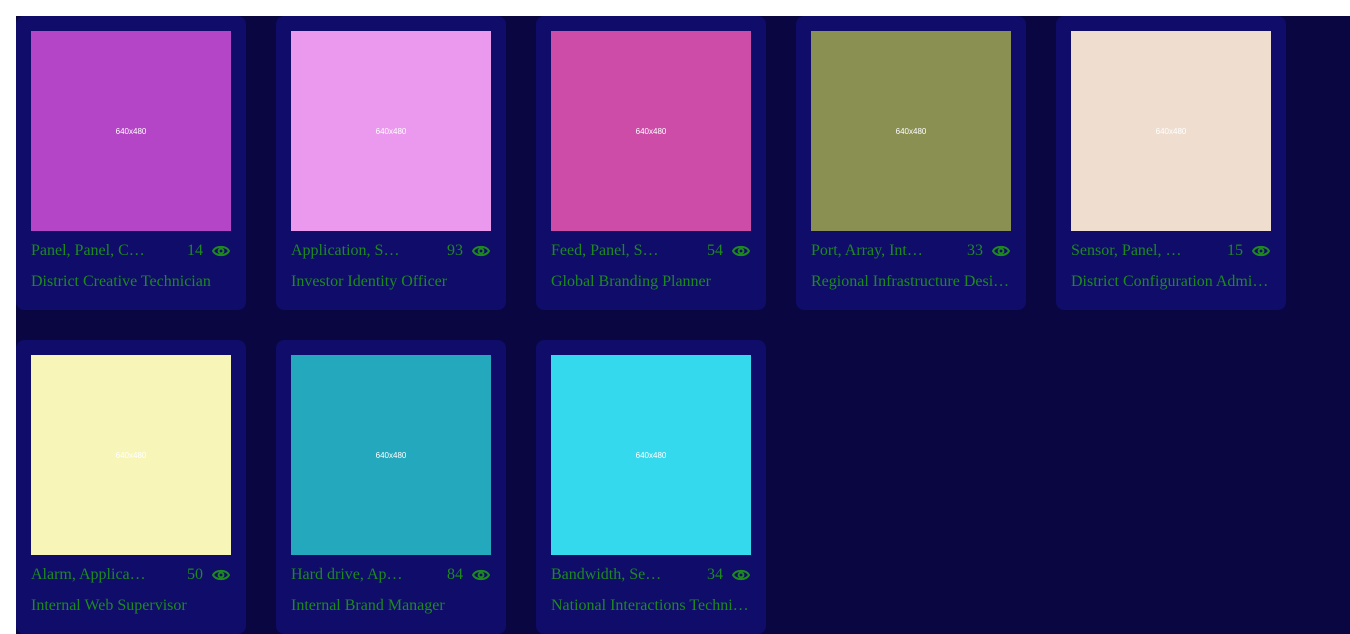 The height and width of the screenshot is (634, 1350). Describe the element at coordinates (131, 282) in the screenshot. I see `card-title: District Creative Technician` at that location.